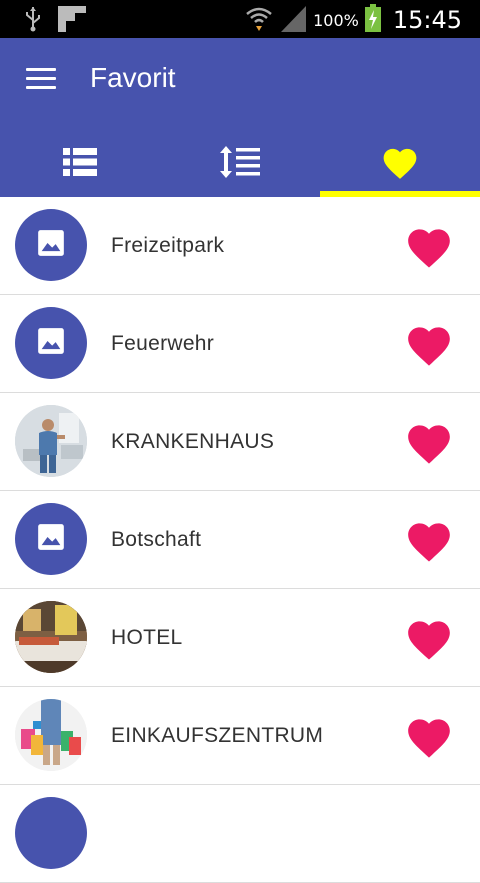  I want to click on tab-sort, so click(240, 163).